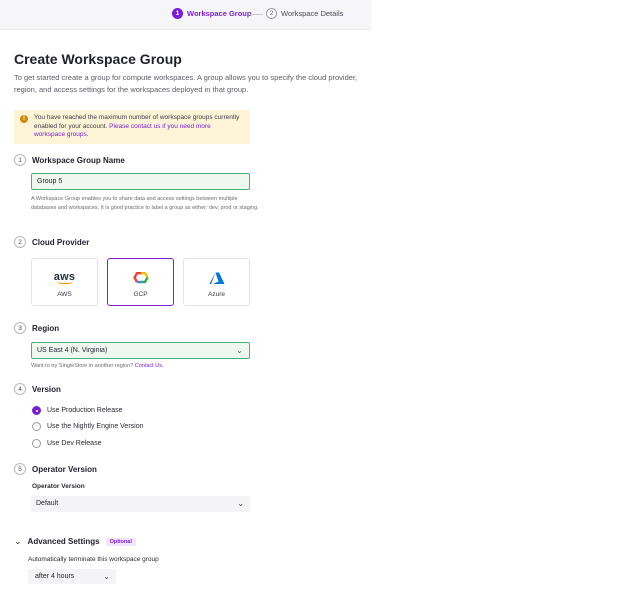 This screenshot has width=640, height=608. What do you see at coordinates (216, 294) in the screenshot?
I see `provider-label: Azure` at bounding box center [216, 294].